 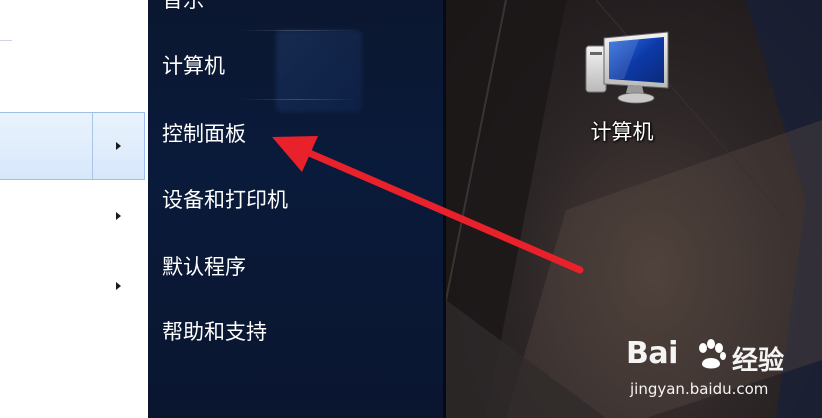 I want to click on menu-item-control-panel: 控制面板, so click(x=204, y=134).